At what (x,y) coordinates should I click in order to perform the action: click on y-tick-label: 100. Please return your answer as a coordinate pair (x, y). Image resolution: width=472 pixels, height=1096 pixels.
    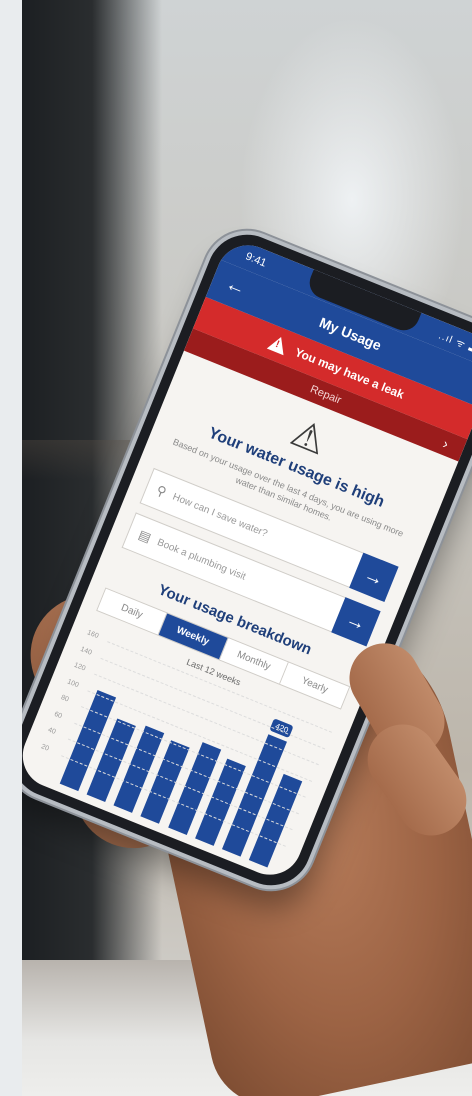
    Looking at the image, I should click on (73, 683).